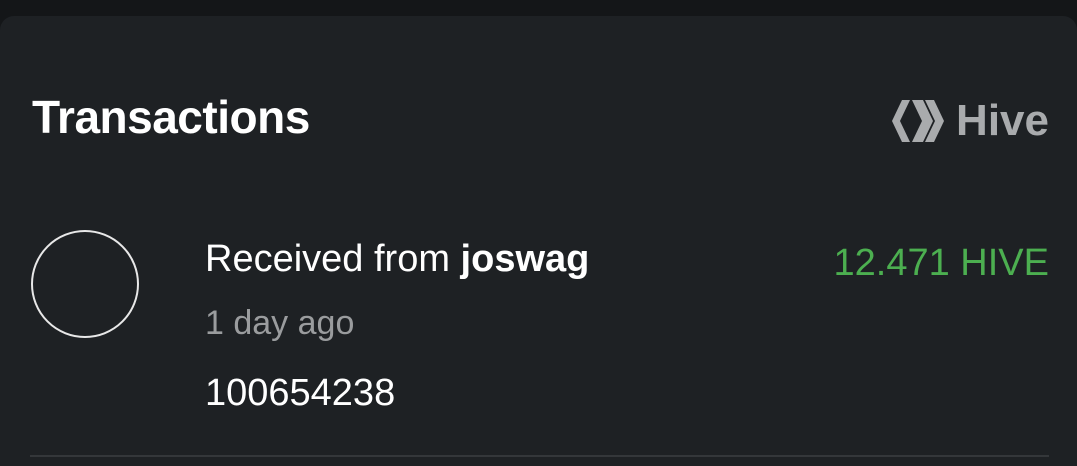 This screenshot has height=466, width=1077. What do you see at coordinates (1002, 120) in the screenshot?
I see `brand-label: Hive` at bounding box center [1002, 120].